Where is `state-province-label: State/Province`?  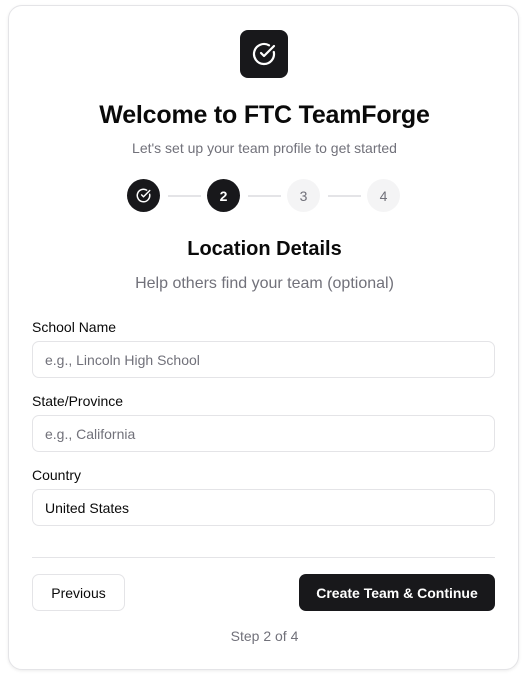
state-province-label: State/Province is located at coordinates (78, 401).